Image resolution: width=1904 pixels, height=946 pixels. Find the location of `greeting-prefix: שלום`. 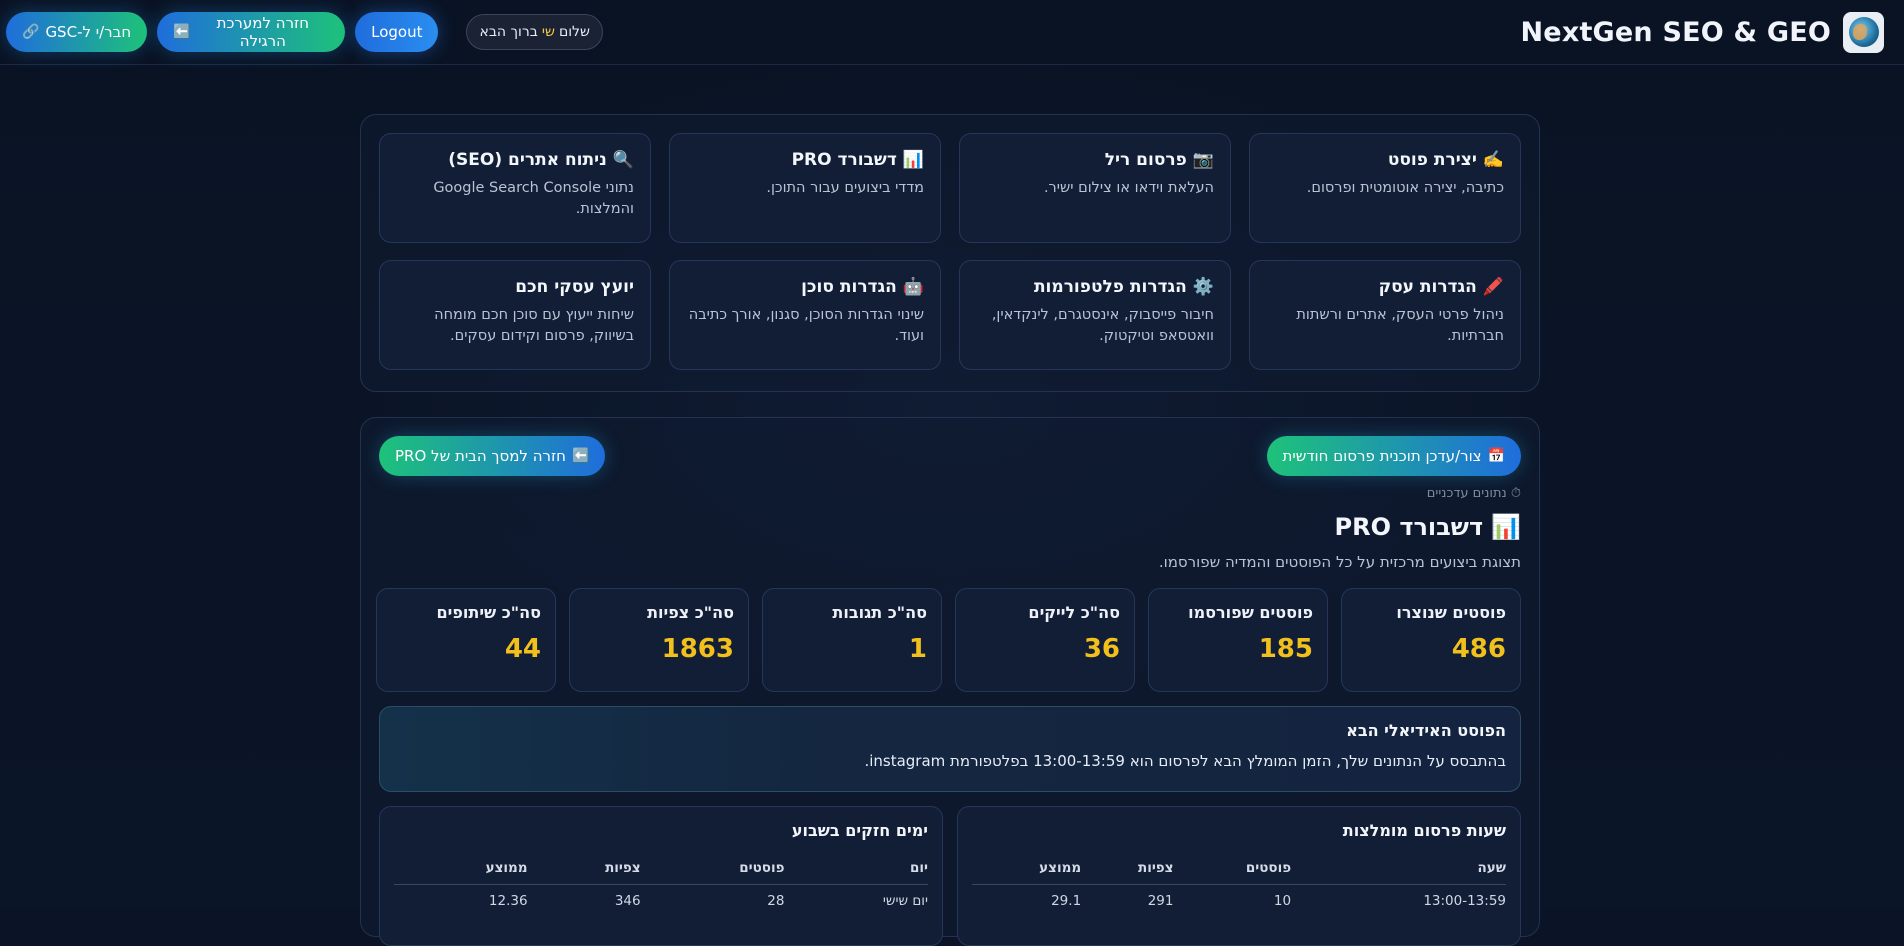

greeting-prefix: שלום is located at coordinates (574, 32).